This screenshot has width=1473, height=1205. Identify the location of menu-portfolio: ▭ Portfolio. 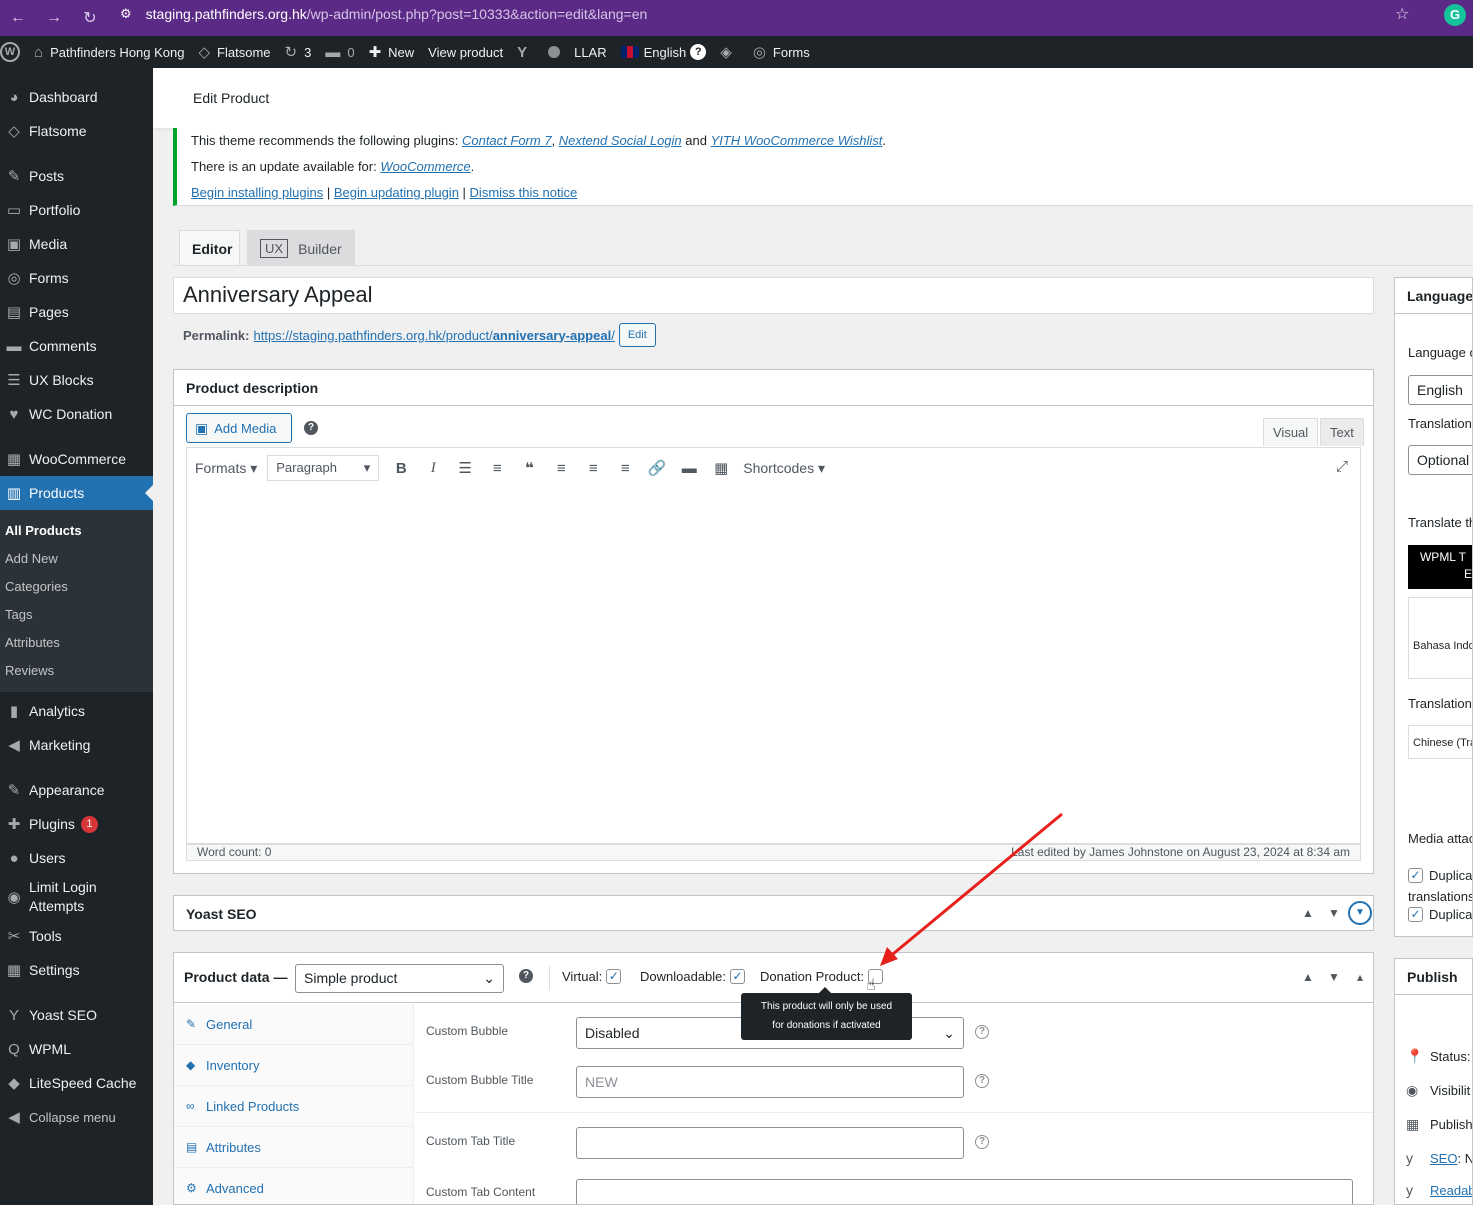
(76, 210).